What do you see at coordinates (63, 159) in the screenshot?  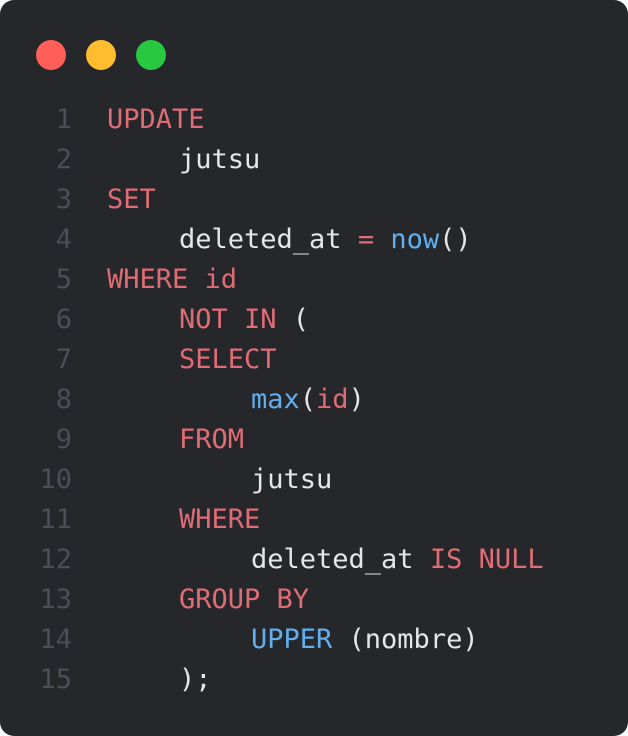 I see `line-number: 2` at bounding box center [63, 159].